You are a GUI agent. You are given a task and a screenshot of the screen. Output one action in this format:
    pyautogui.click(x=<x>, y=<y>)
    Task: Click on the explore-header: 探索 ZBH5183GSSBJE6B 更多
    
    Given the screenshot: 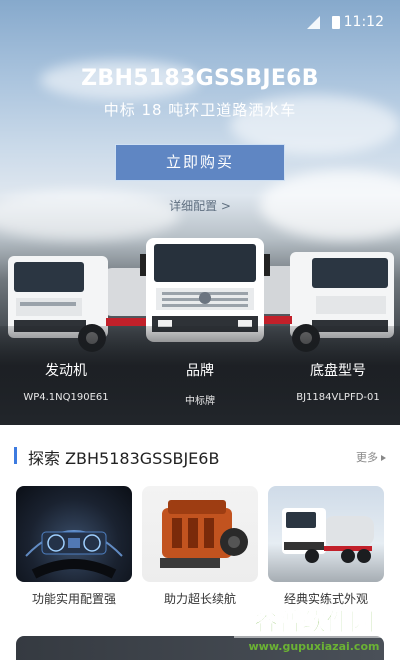 What is the action you would take?
    pyautogui.click(x=200, y=455)
    